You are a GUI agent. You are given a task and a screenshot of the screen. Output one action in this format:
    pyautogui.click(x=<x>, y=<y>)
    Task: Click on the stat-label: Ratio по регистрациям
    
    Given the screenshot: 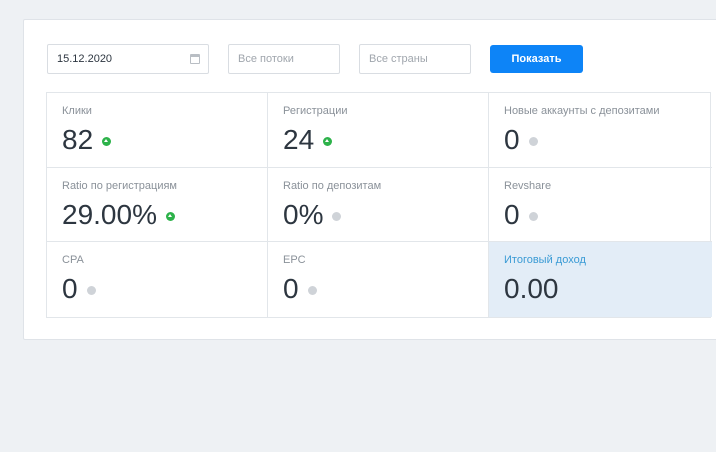 What is the action you would take?
    pyautogui.click(x=119, y=186)
    